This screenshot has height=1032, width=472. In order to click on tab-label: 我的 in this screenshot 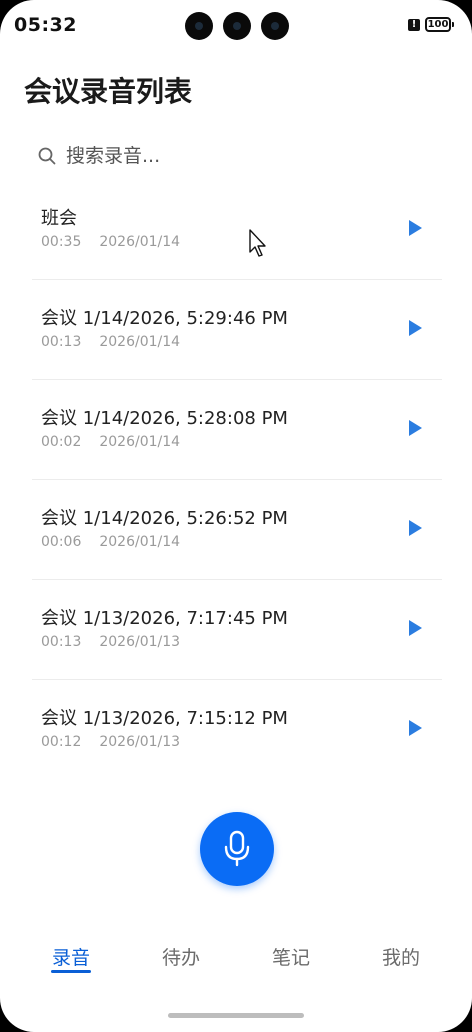, I will do `click(400, 958)`.